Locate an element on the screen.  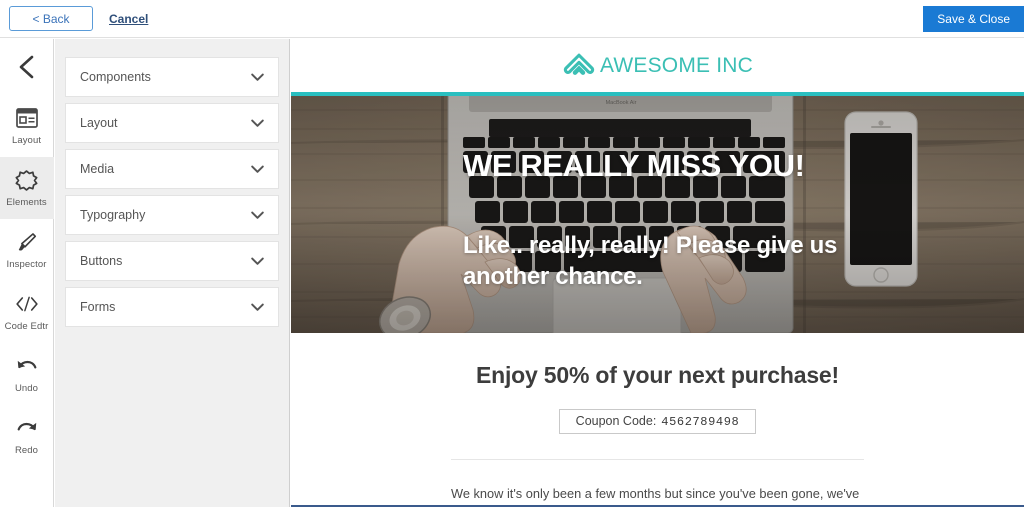
email-logo-header: AWESOME INC is located at coordinates (657, 65).